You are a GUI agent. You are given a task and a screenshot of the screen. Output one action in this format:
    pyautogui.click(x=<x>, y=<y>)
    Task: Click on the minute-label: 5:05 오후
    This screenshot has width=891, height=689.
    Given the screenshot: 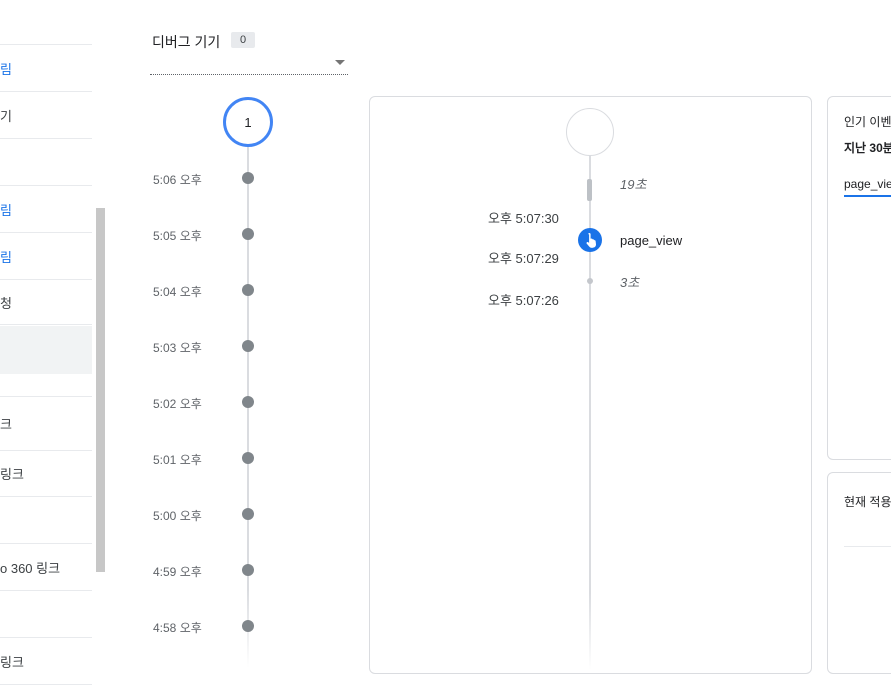 What is the action you would take?
    pyautogui.click(x=177, y=236)
    